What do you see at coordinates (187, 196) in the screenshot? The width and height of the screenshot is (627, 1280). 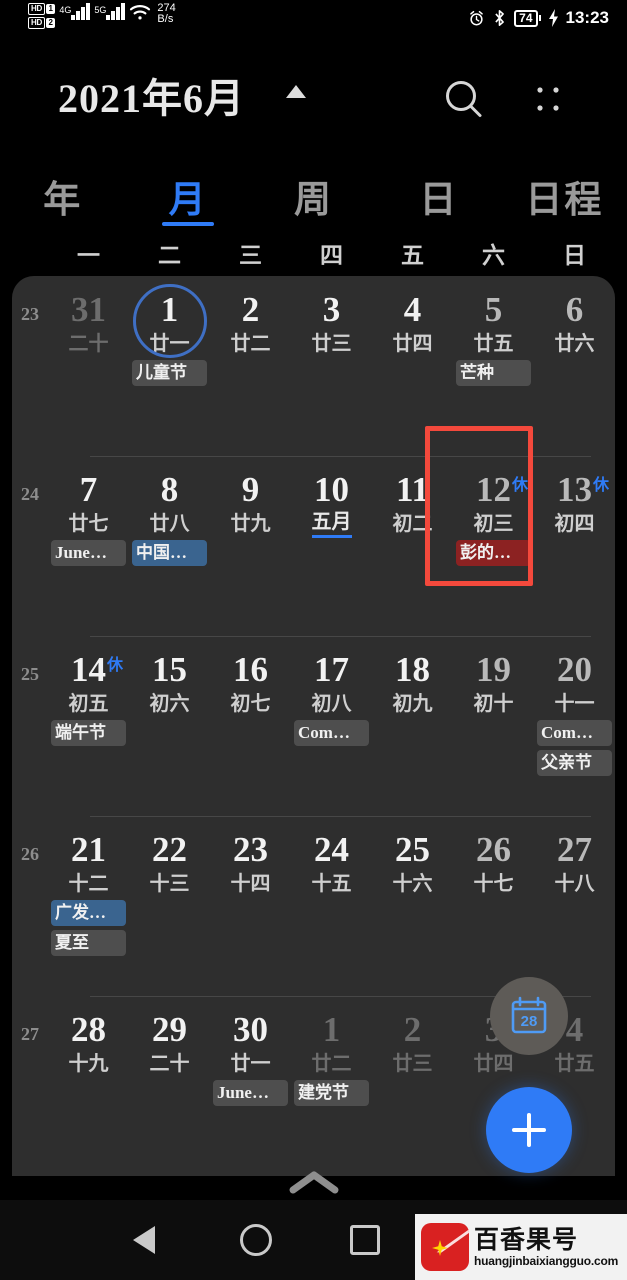 I see `tab-1: 月` at bounding box center [187, 196].